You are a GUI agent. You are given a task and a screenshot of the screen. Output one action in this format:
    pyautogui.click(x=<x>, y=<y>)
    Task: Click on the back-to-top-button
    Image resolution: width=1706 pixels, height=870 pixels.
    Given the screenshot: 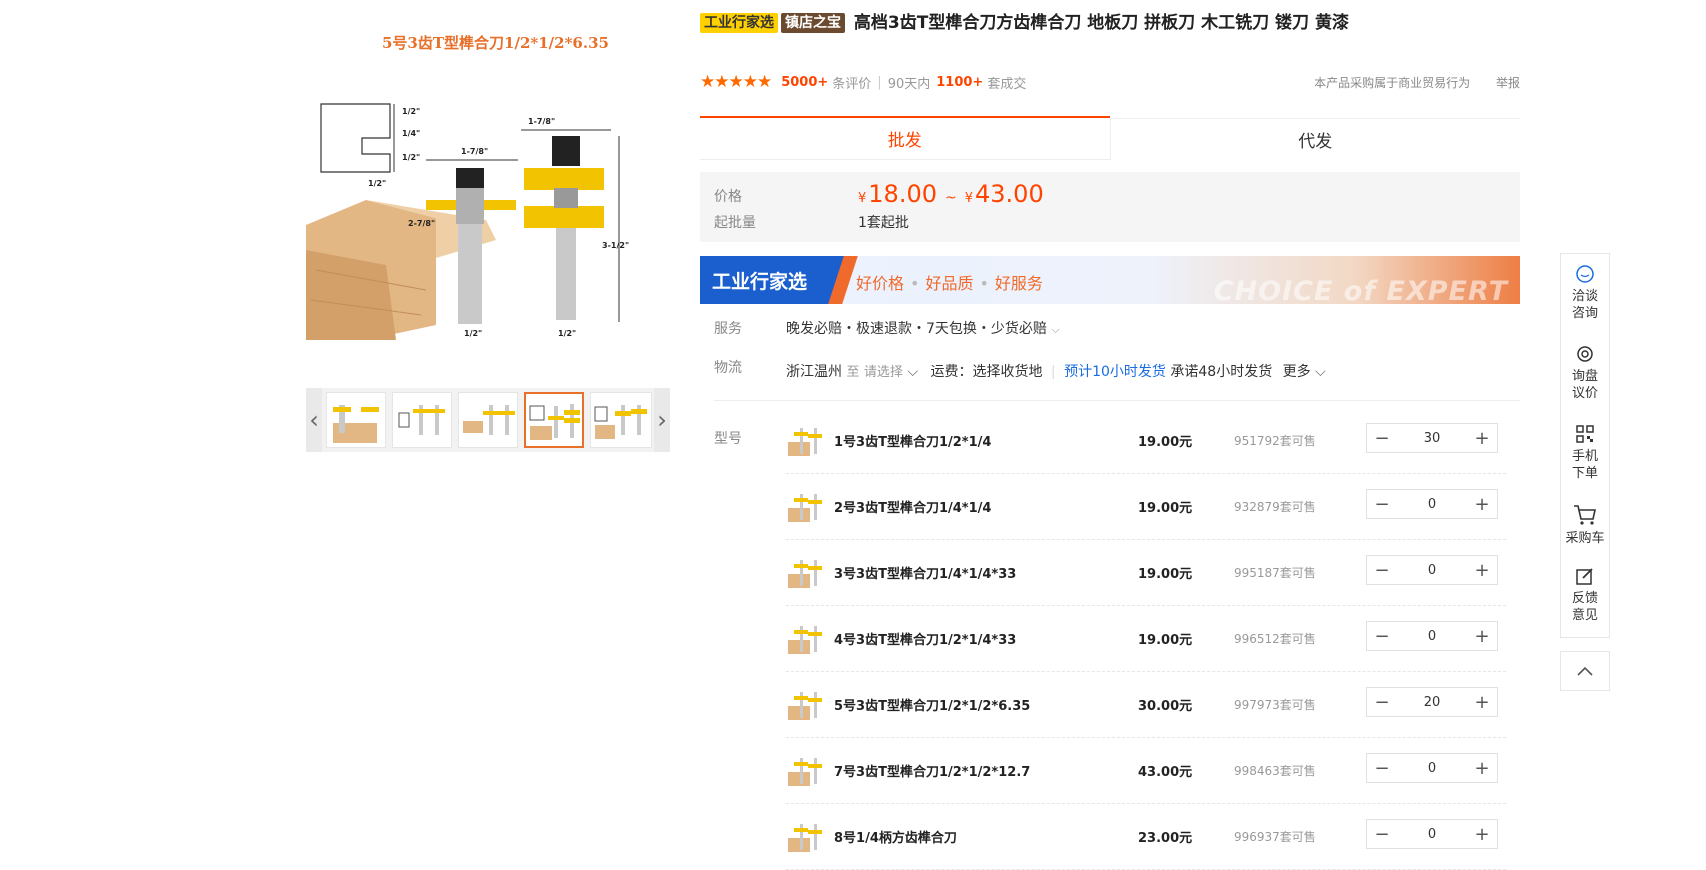 What is the action you would take?
    pyautogui.click(x=1585, y=671)
    